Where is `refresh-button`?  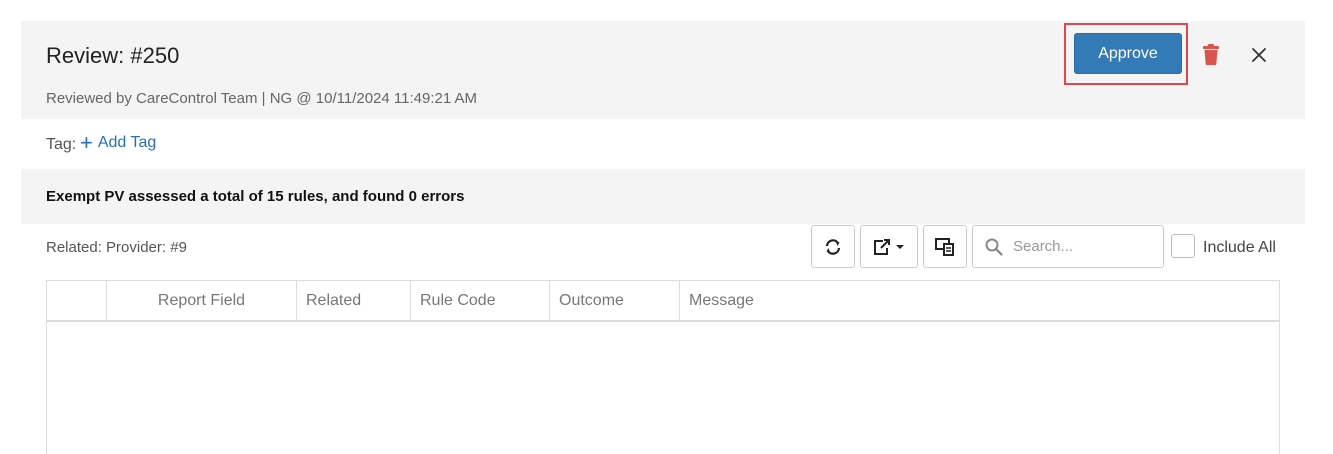 refresh-button is located at coordinates (833, 246).